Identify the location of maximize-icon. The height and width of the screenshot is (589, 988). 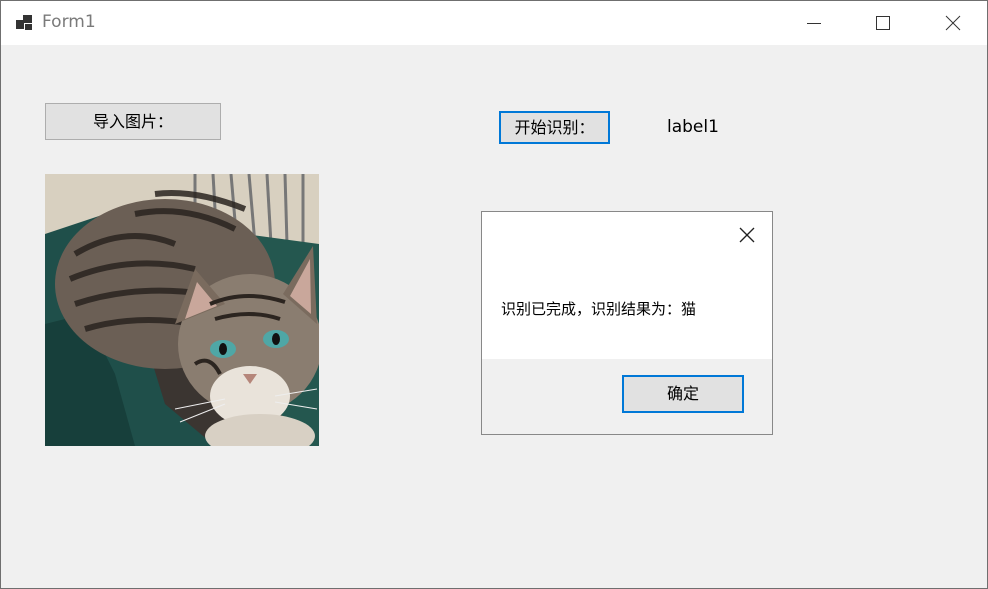
(883, 23).